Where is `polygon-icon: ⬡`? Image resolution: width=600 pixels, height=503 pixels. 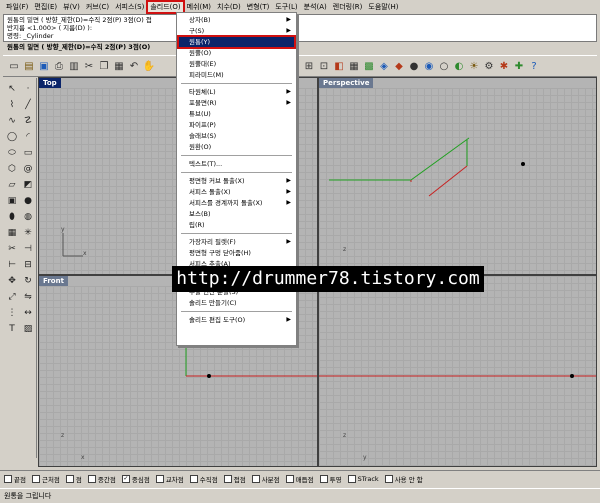 polygon-icon: ⬡ is located at coordinates (12, 169).